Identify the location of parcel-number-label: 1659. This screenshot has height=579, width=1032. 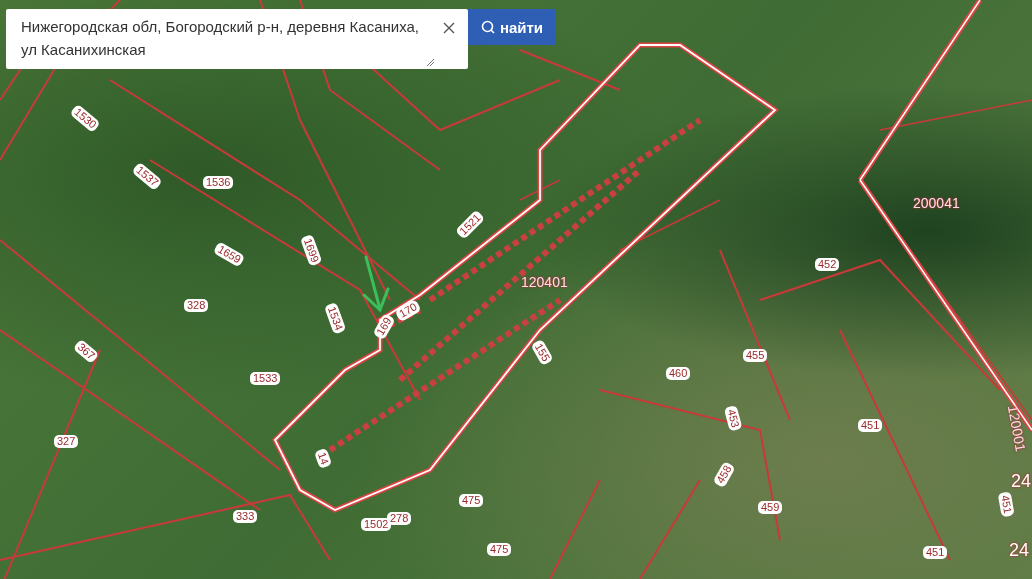
(229, 254).